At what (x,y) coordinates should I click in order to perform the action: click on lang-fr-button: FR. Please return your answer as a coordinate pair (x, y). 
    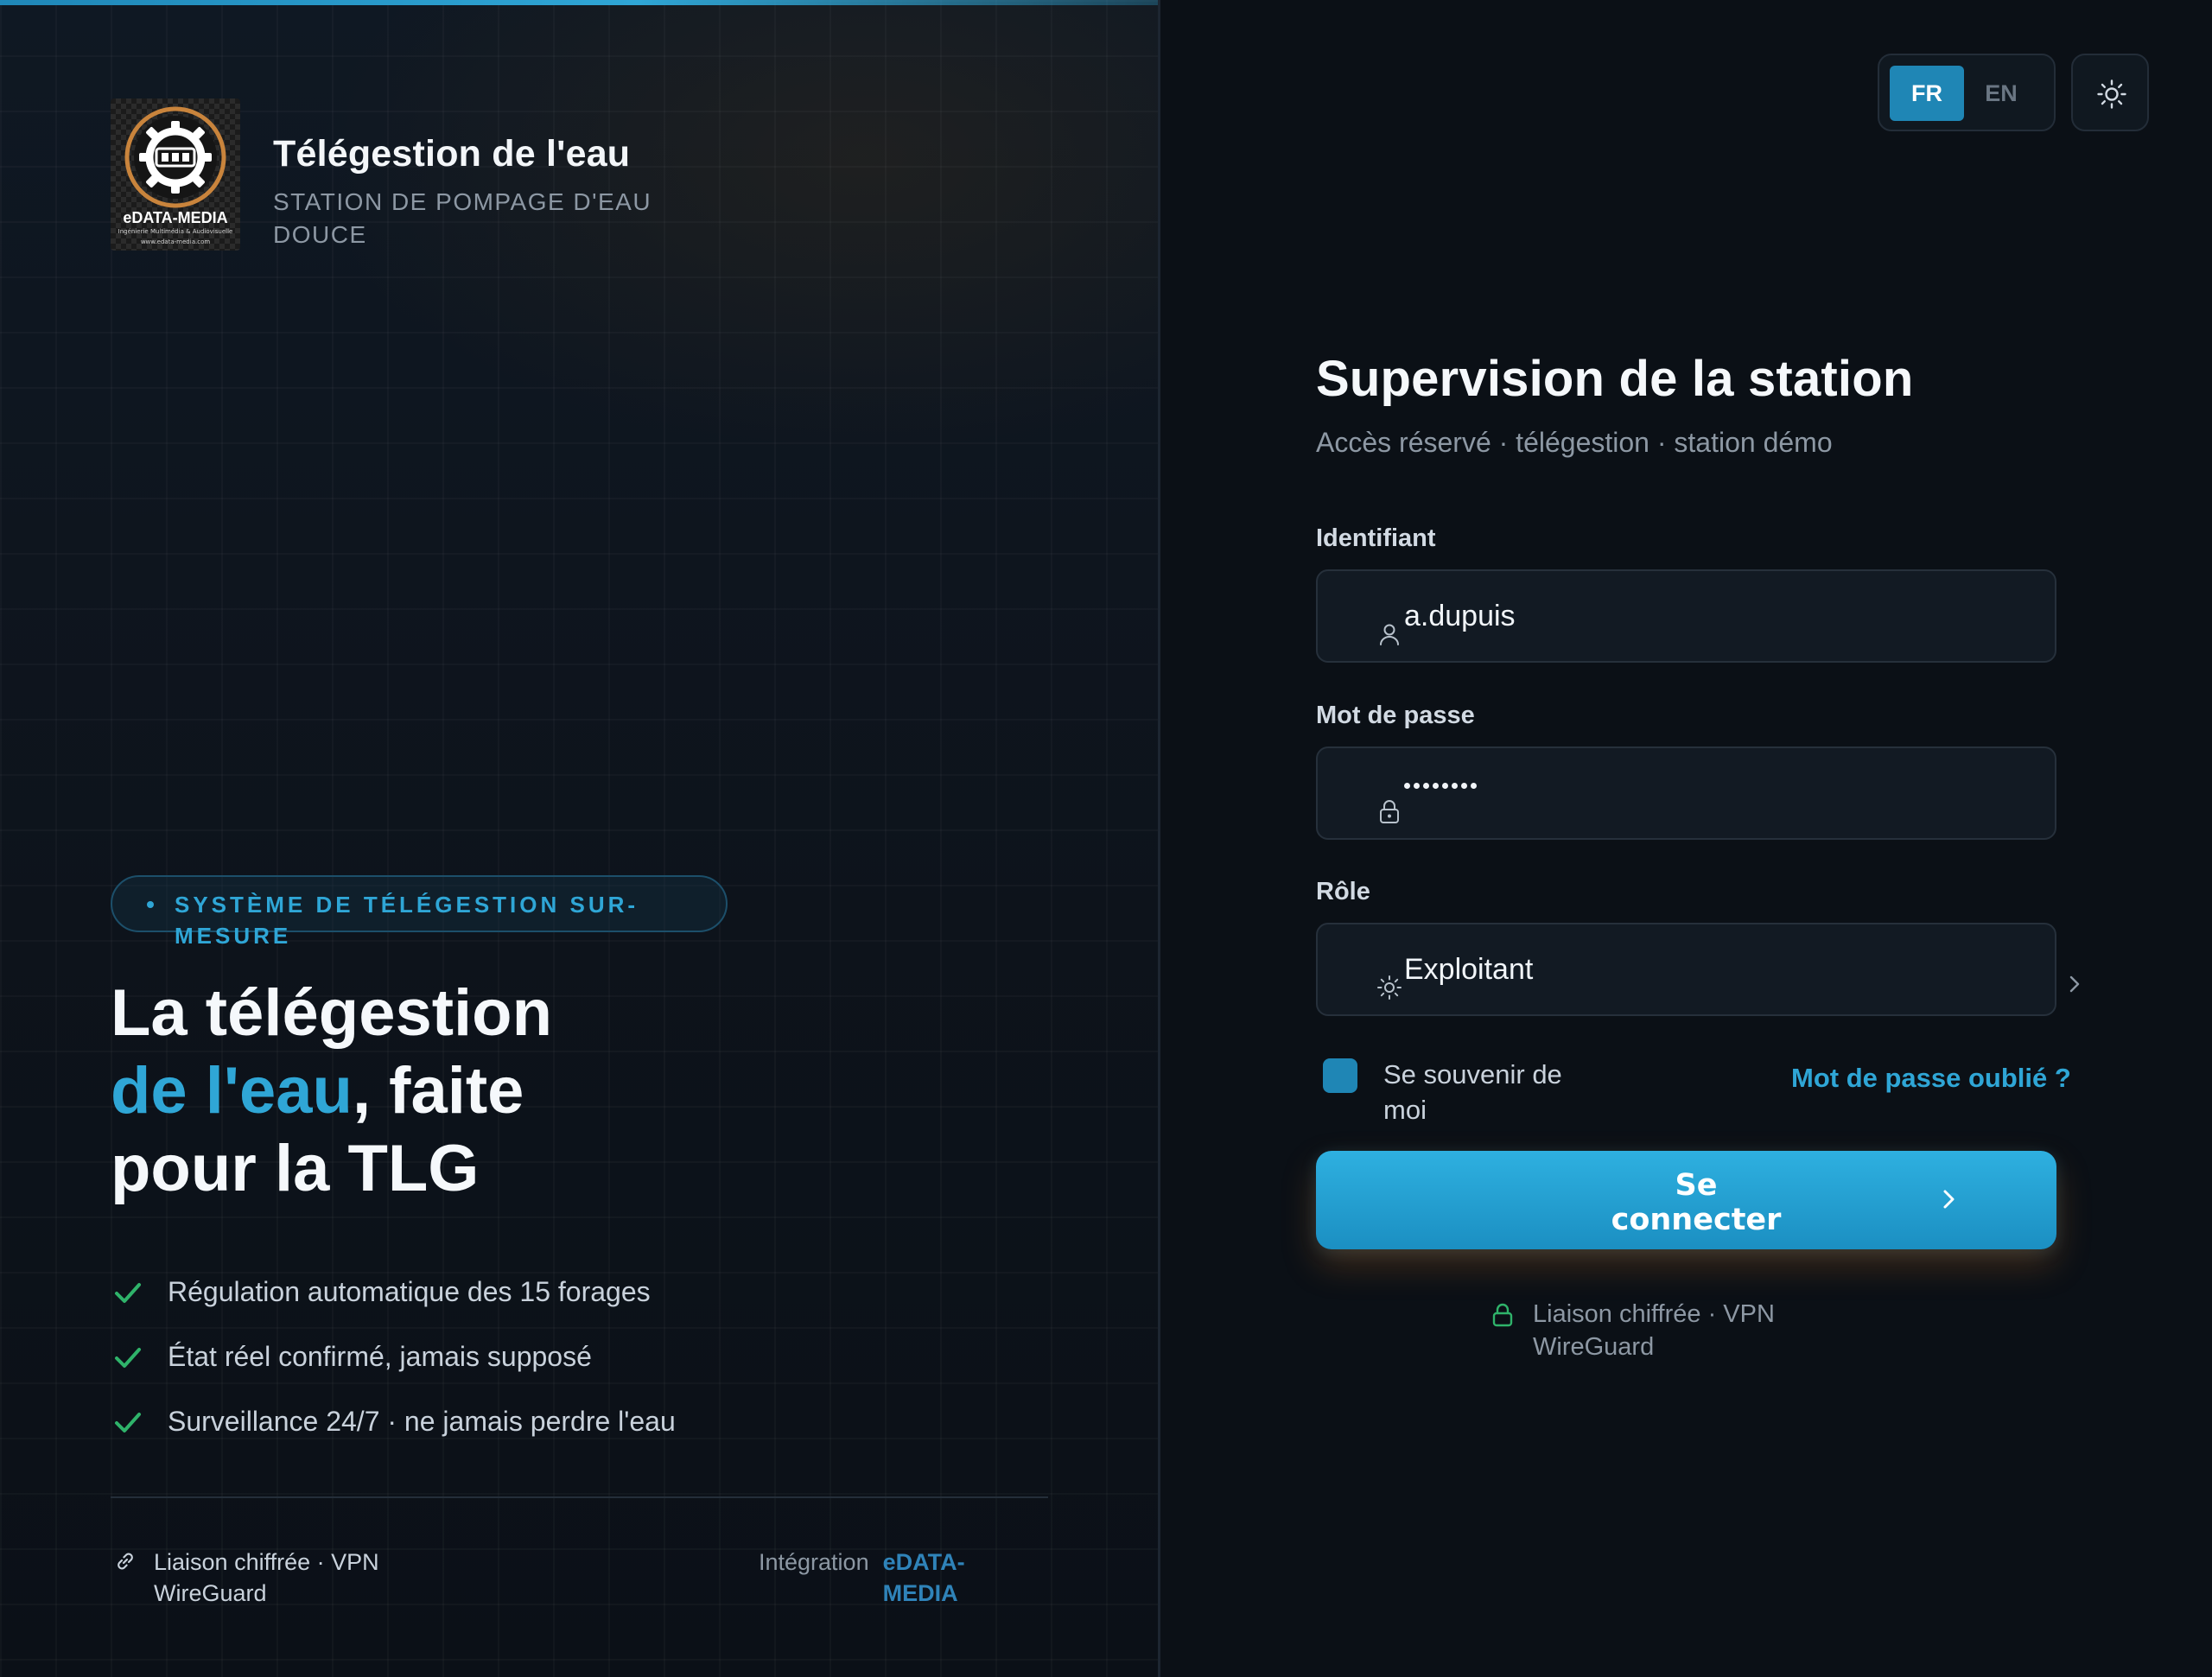
    Looking at the image, I should click on (1927, 93).